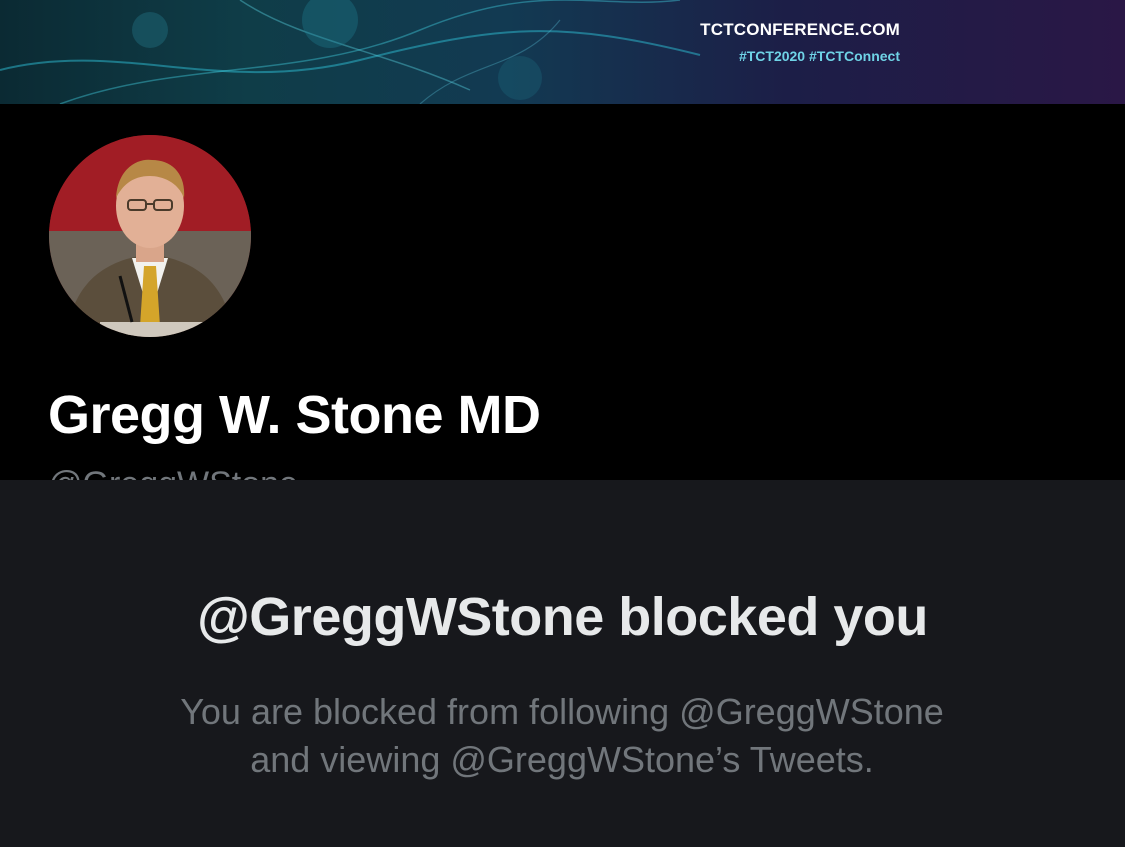 This screenshot has width=1125, height=847. I want to click on profile-avatar, so click(150, 236).